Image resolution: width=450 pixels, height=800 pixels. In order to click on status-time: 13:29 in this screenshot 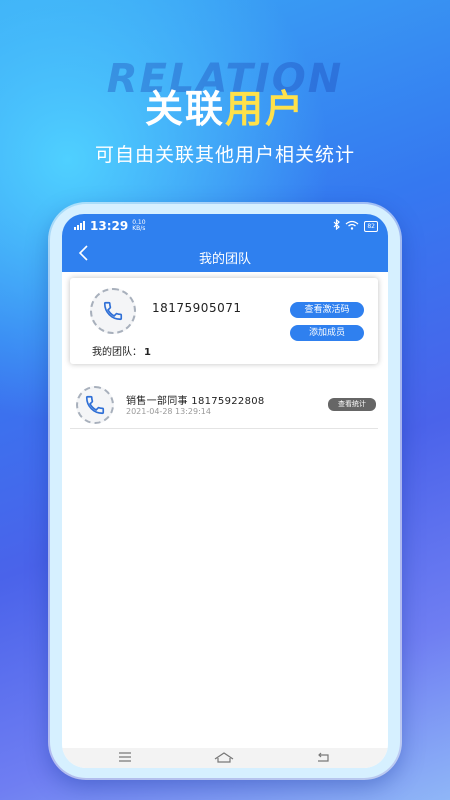, I will do `click(109, 226)`.